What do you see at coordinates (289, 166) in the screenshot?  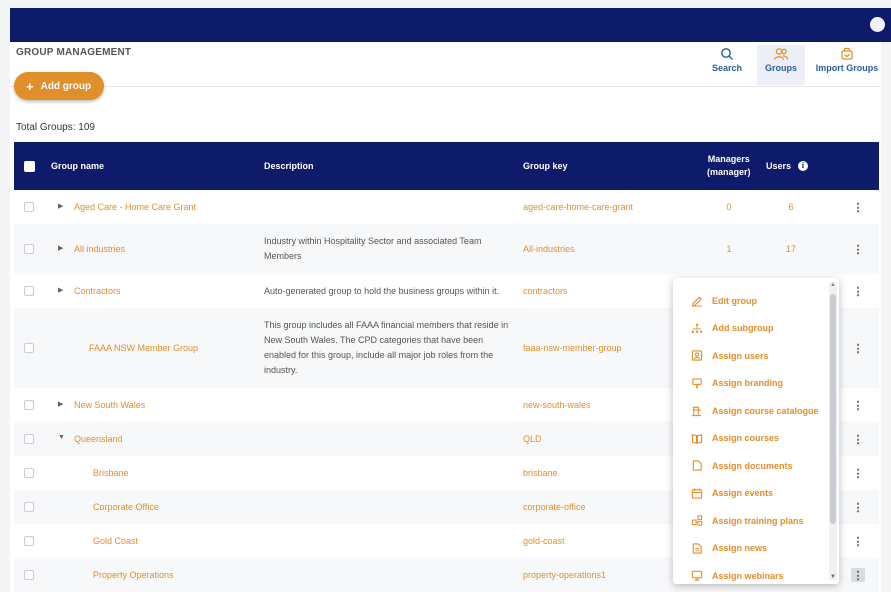 I see `column-description: Description` at bounding box center [289, 166].